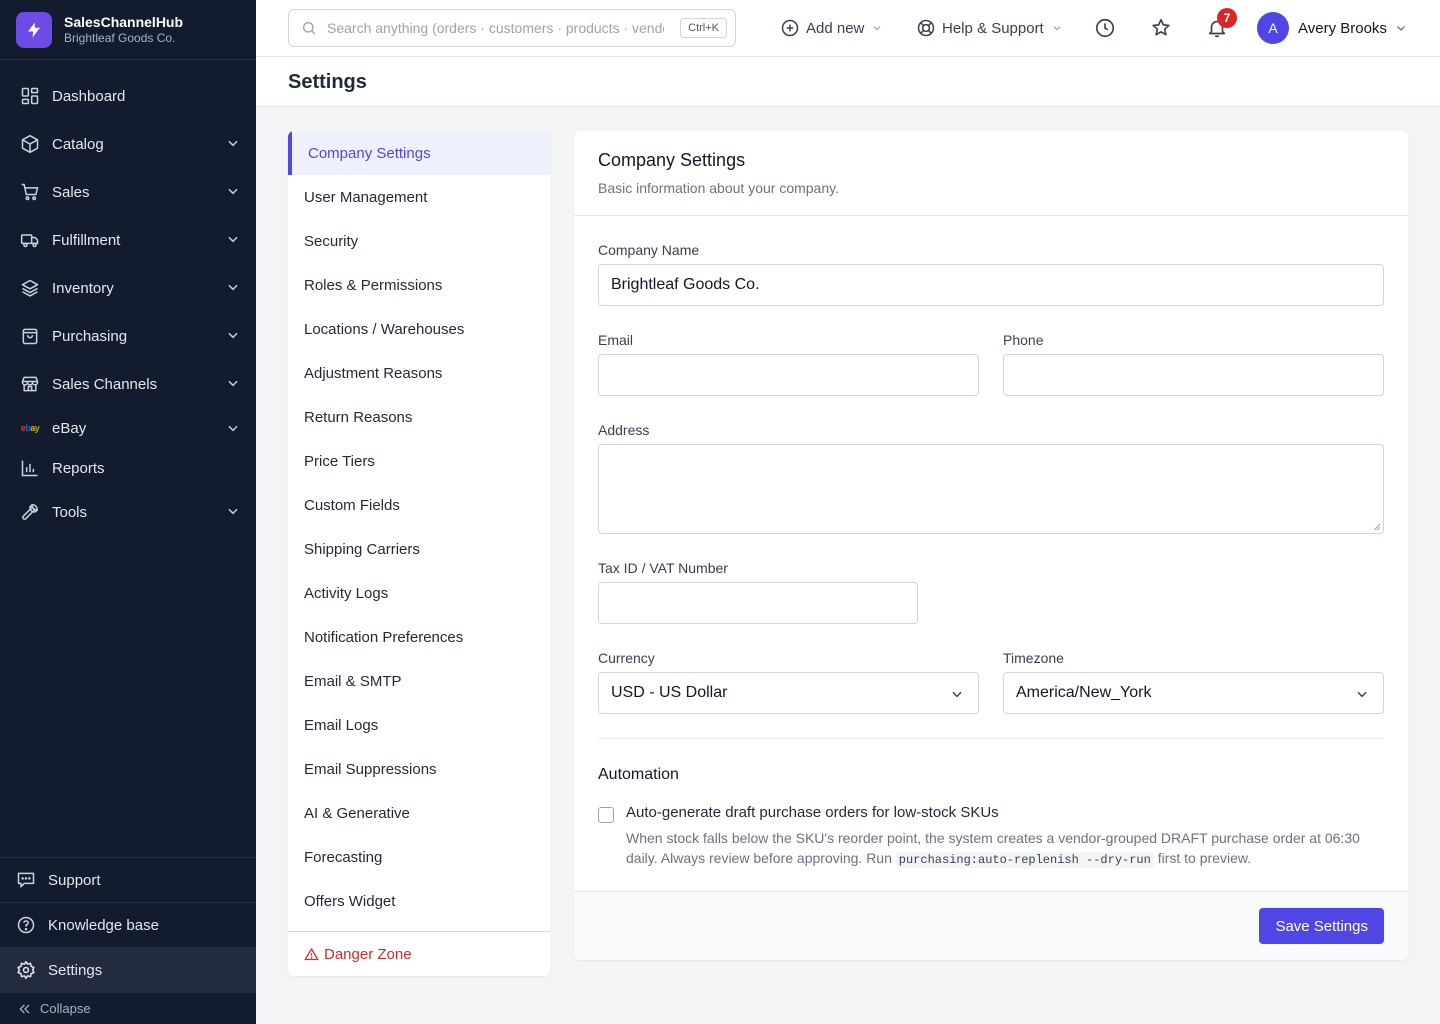 The height and width of the screenshot is (1024, 1440). Describe the element at coordinates (419, 197) in the screenshot. I see `settings-nav-user-management: User Management` at that location.